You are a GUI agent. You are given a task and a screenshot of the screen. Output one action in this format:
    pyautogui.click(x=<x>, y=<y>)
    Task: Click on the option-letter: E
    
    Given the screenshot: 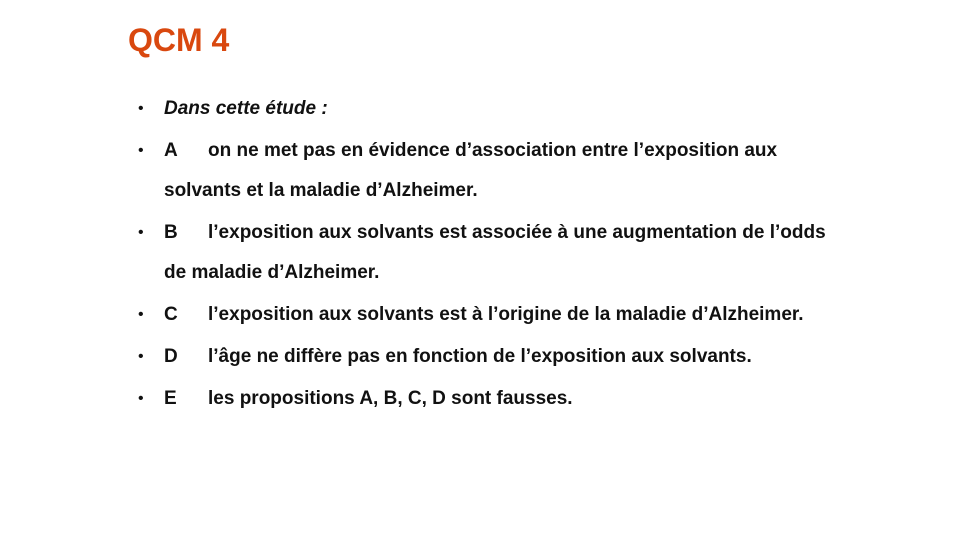 What is the action you would take?
    pyautogui.click(x=170, y=398)
    